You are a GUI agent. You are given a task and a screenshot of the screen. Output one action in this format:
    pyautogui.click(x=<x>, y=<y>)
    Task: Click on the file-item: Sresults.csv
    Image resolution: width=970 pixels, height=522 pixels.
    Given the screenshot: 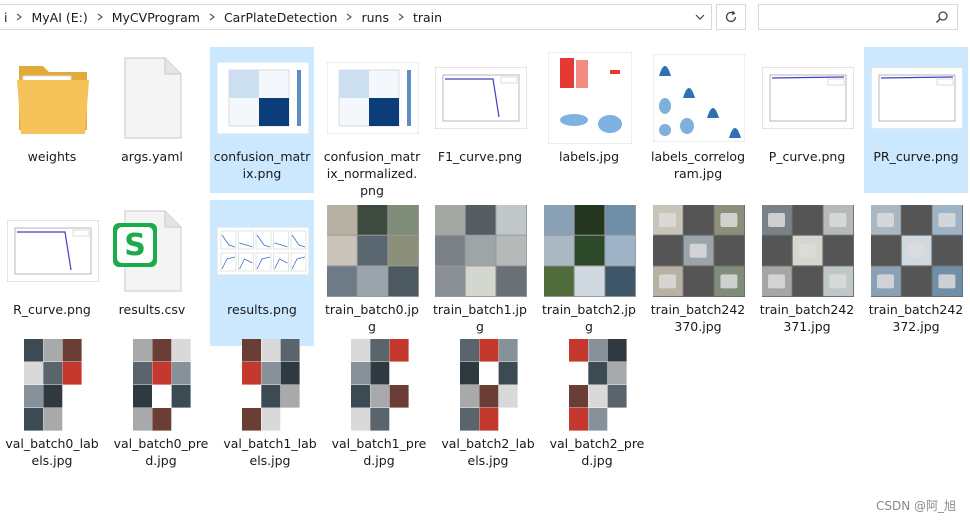 What is the action you would take?
    pyautogui.click(x=152, y=273)
    